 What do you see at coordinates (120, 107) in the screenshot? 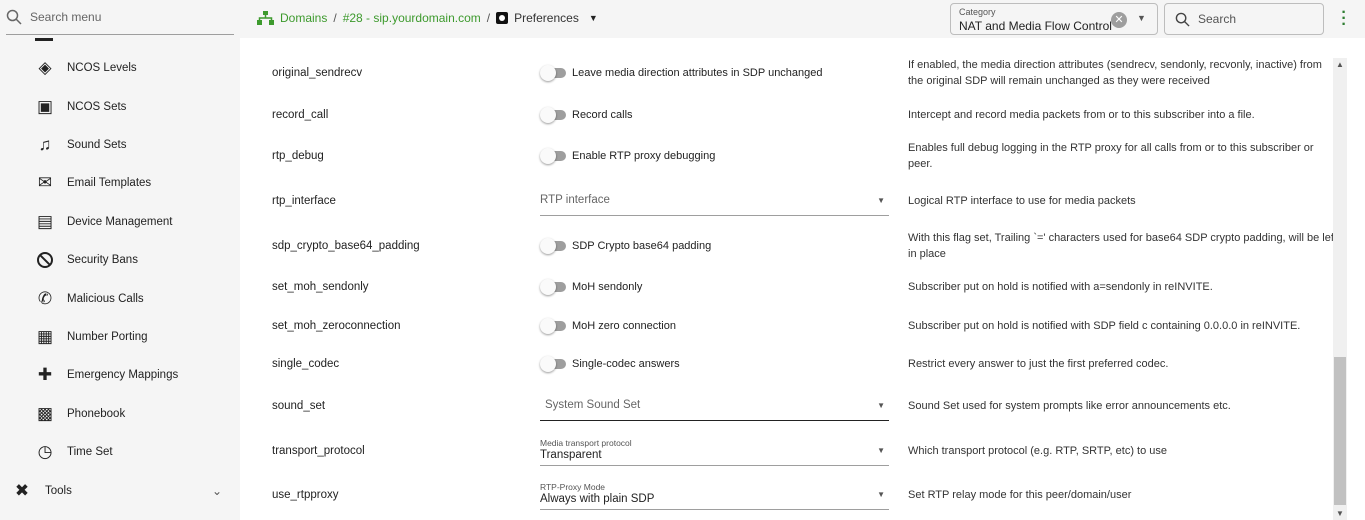
I see `sidebar-item: ▣ NCOS Sets` at bounding box center [120, 107].